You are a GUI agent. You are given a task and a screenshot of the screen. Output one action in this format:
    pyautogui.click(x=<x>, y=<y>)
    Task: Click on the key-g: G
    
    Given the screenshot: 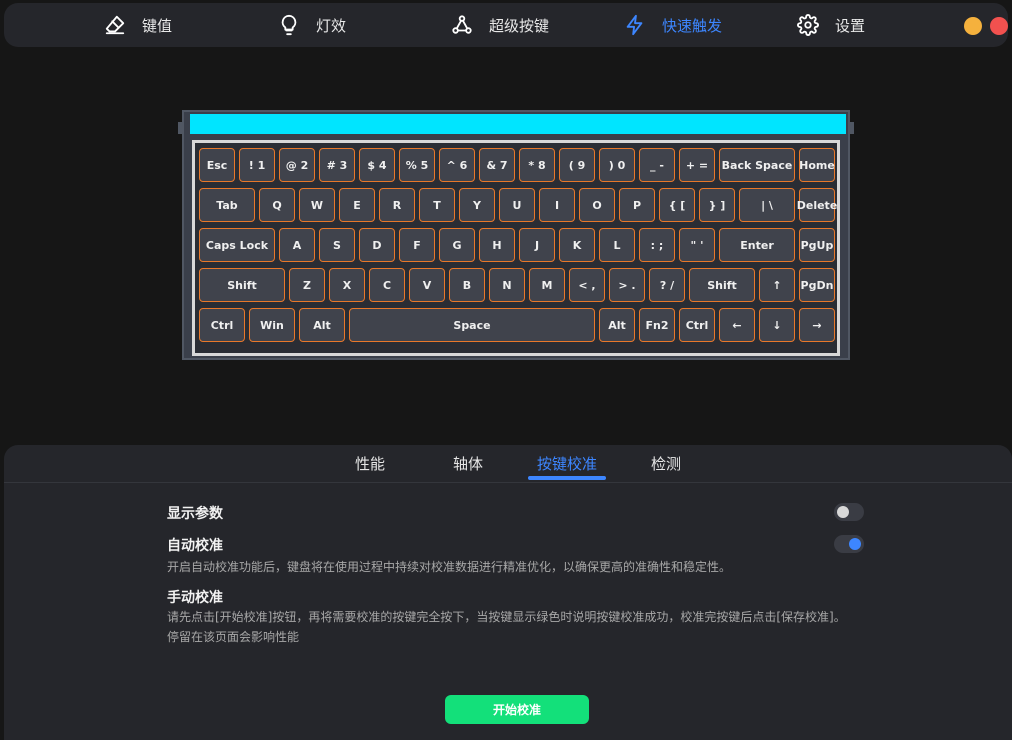 What is the action you would take?
    pyautogui.click(x=457, y=245)
    